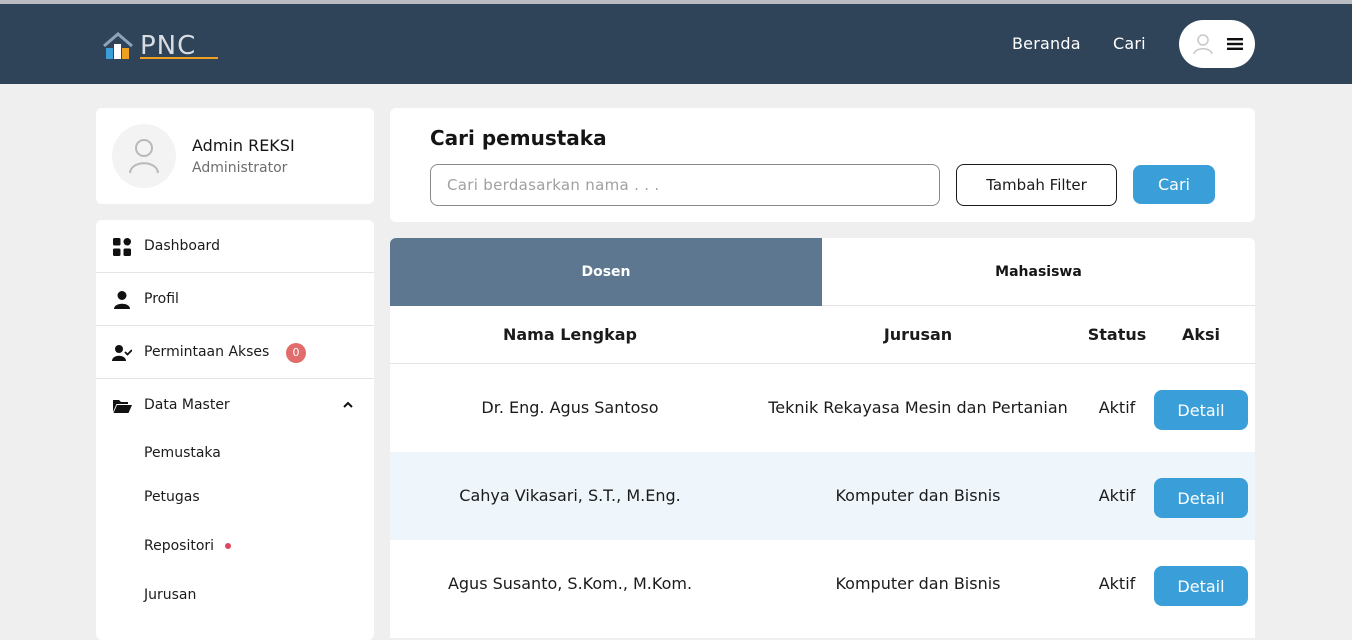 This screenshot has width=1352, height=640. What do you see at coordinates (569, 334) in the screenshot?
I see `column-header-nama: Nama Lengkap` at bounding box center [569, 334].